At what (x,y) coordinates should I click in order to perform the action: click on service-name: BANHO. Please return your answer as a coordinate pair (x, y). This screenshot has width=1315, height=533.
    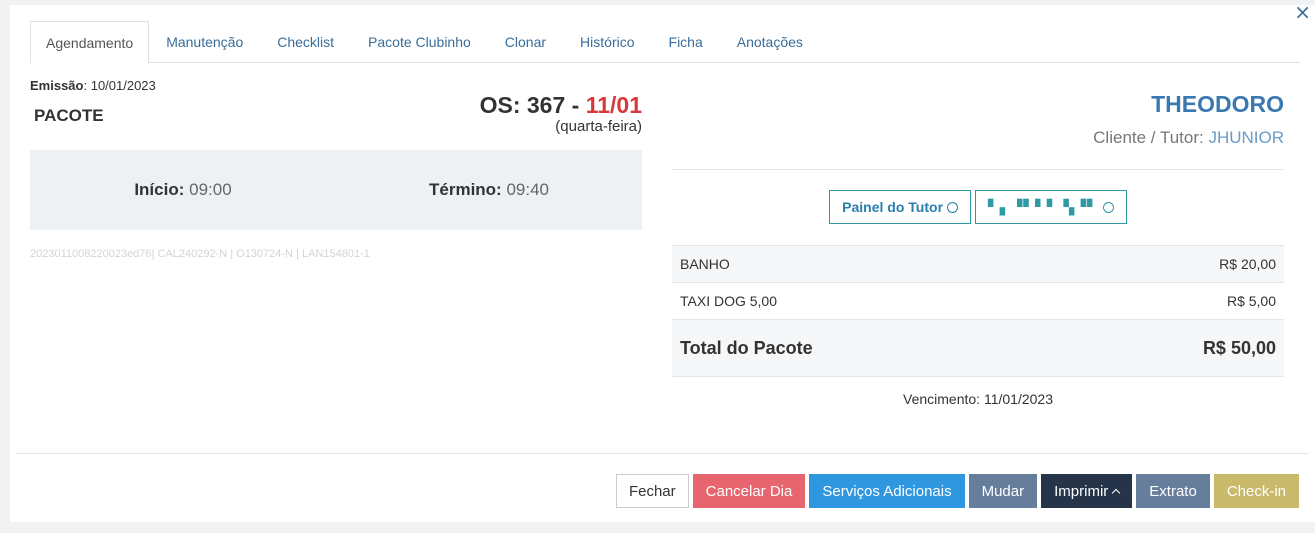
    Looking at the image, I should click on (705, 264).